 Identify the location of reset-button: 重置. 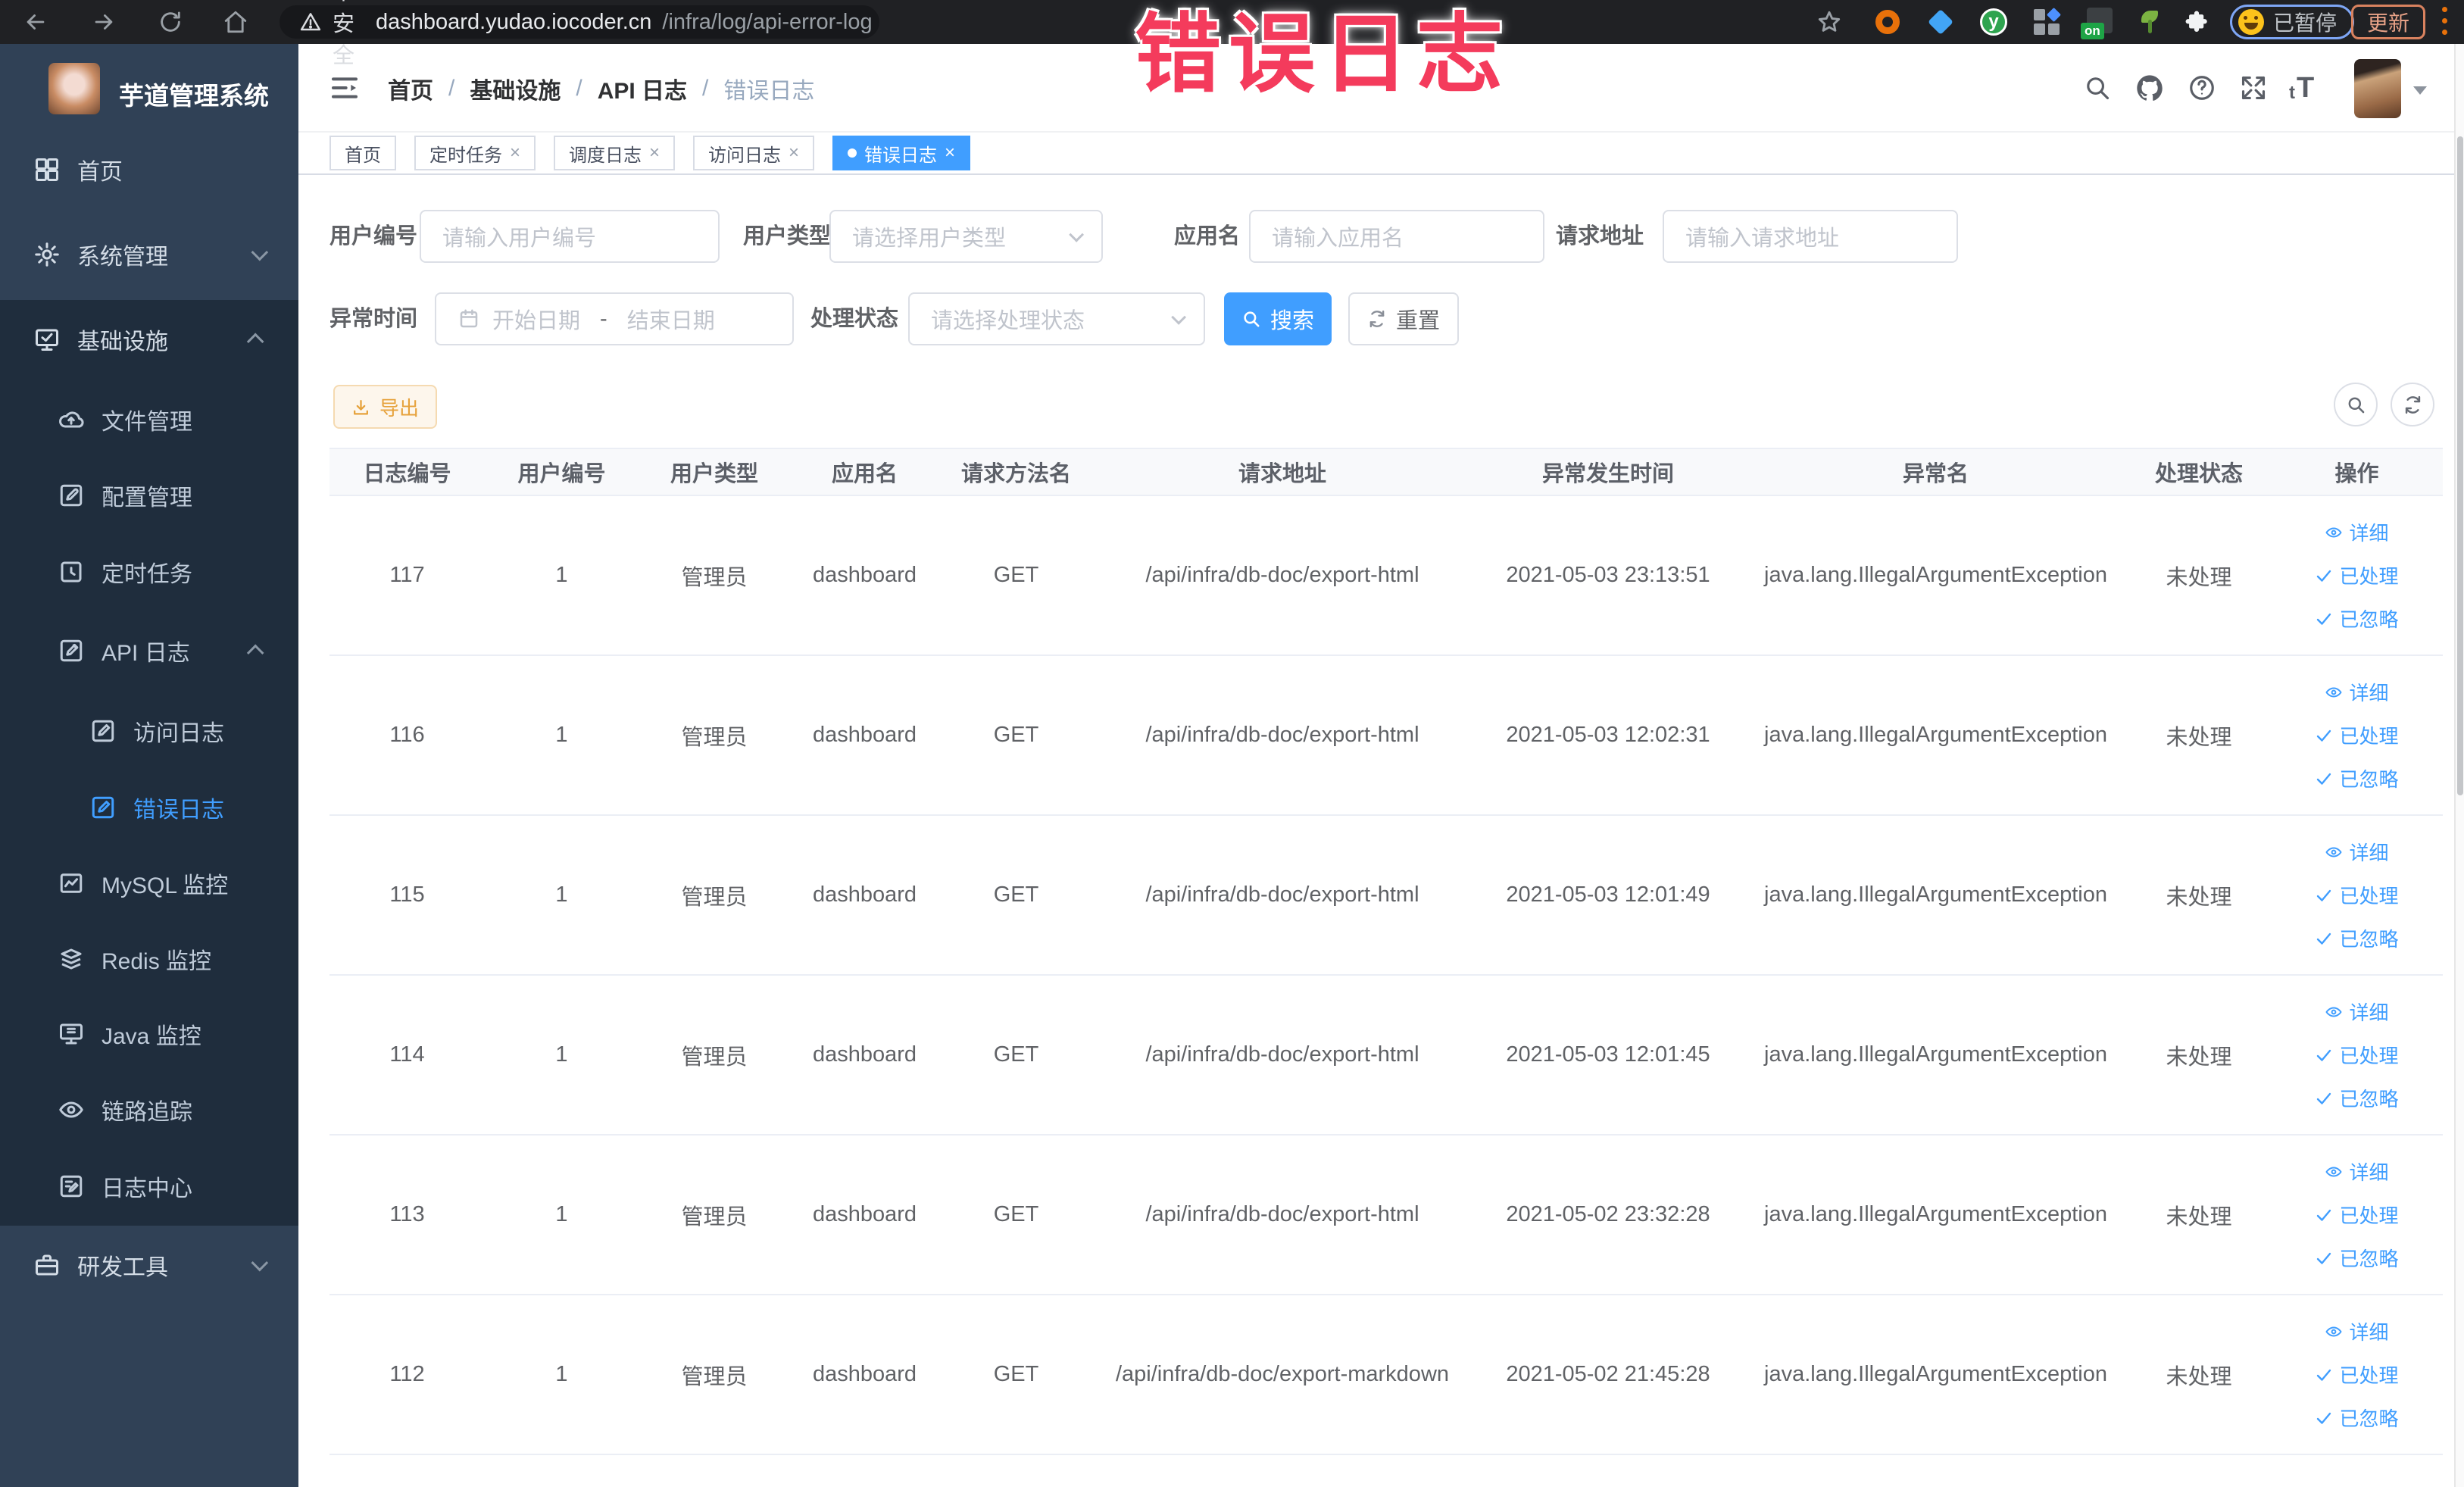
(1403, 318).